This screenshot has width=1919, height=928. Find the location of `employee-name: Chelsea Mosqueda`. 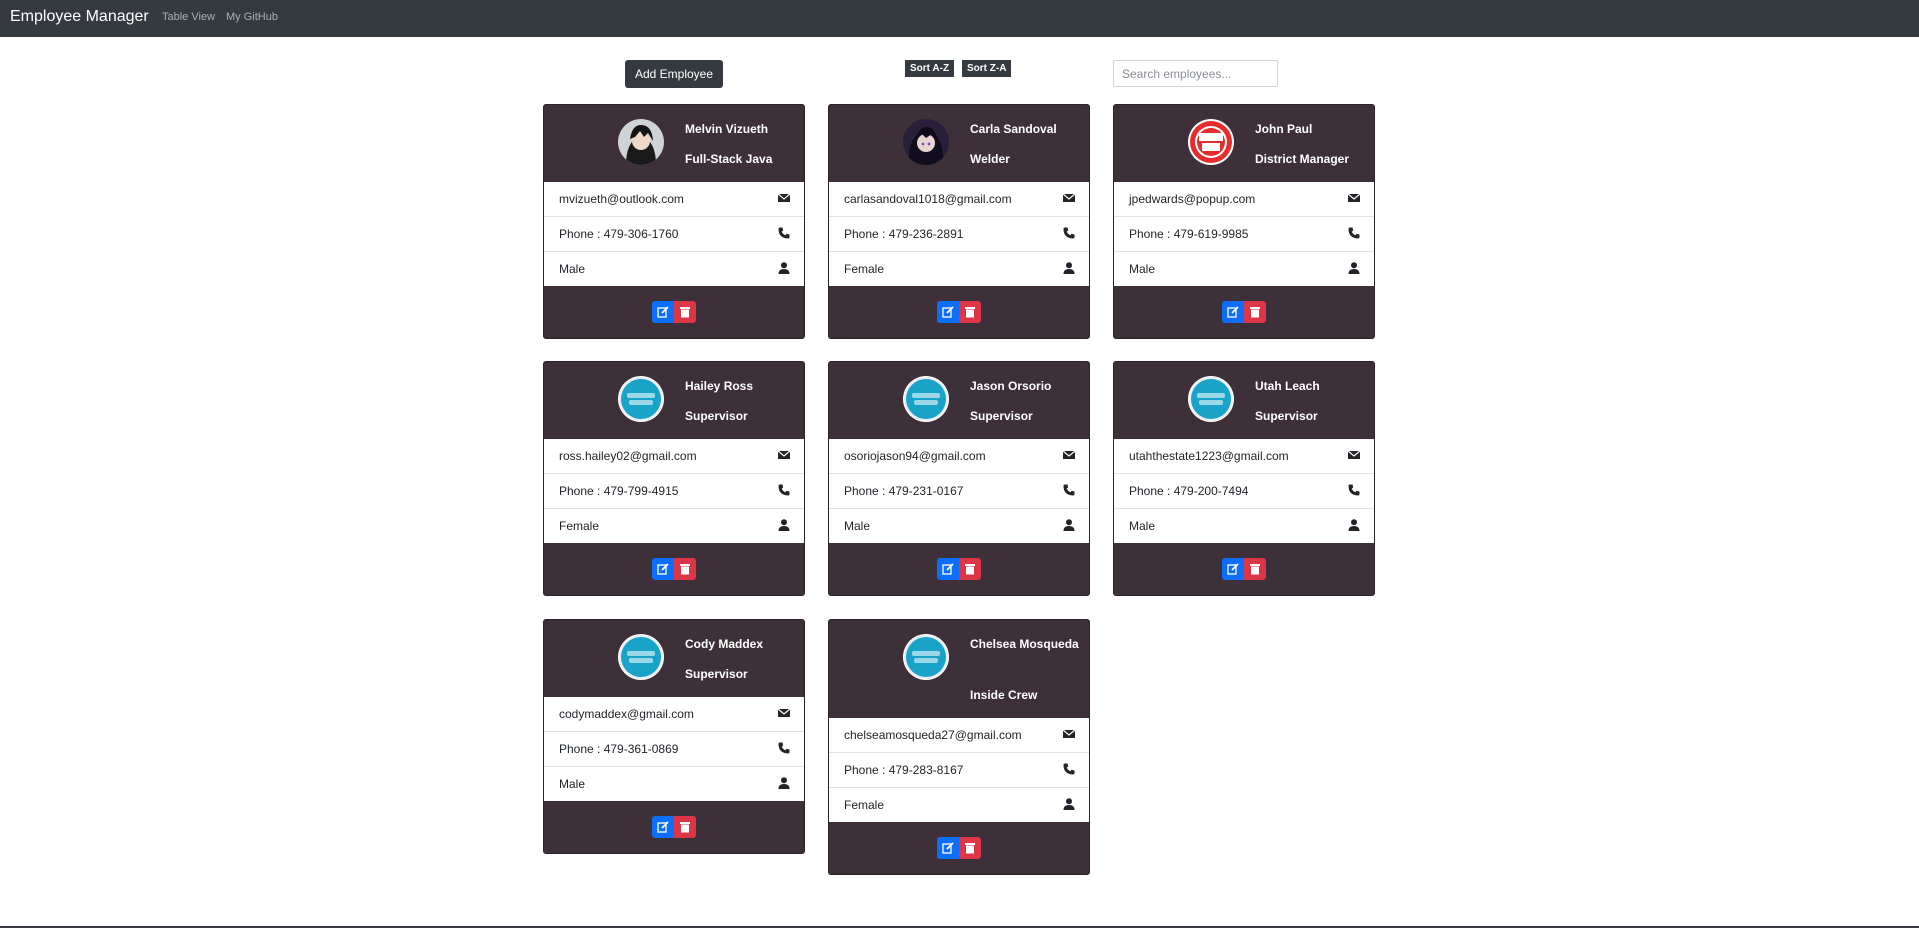

employee-name: Chelsea Mosqueda is located at coordinates (1024, 644).